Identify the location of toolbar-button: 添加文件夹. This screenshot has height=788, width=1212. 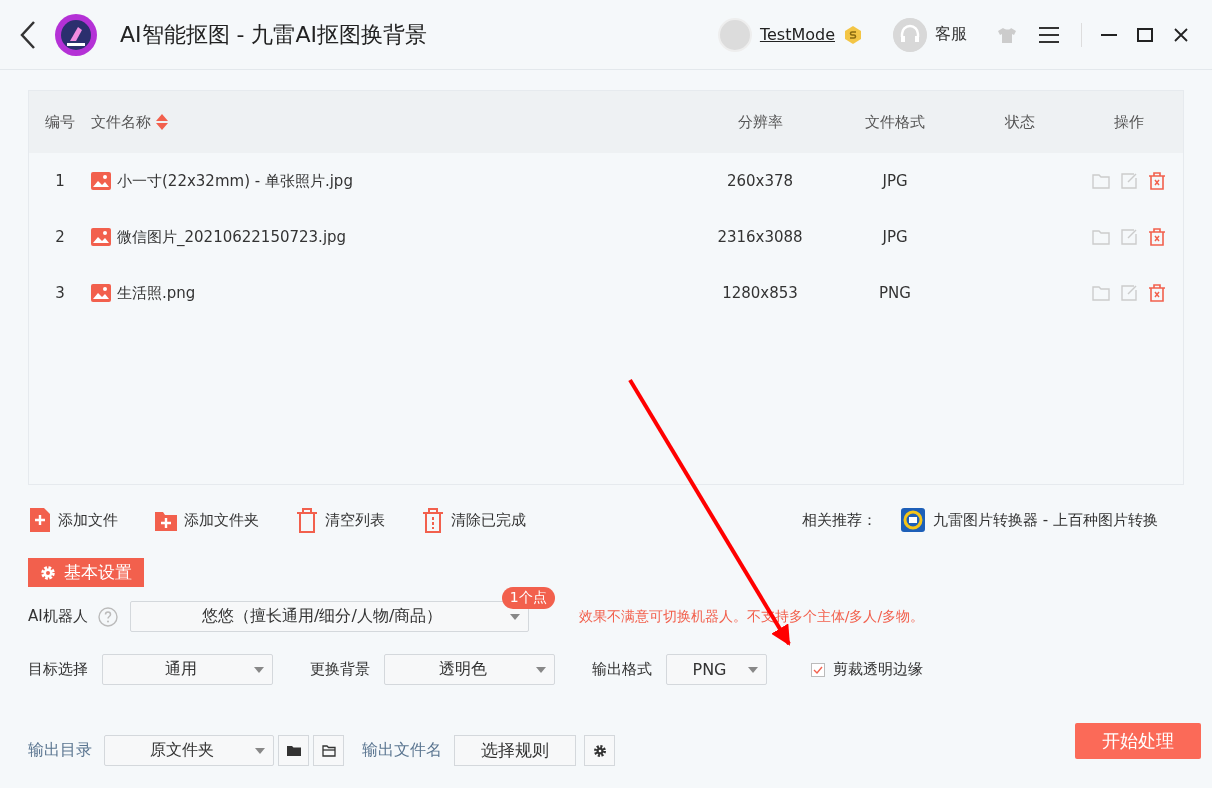
(206, 520).